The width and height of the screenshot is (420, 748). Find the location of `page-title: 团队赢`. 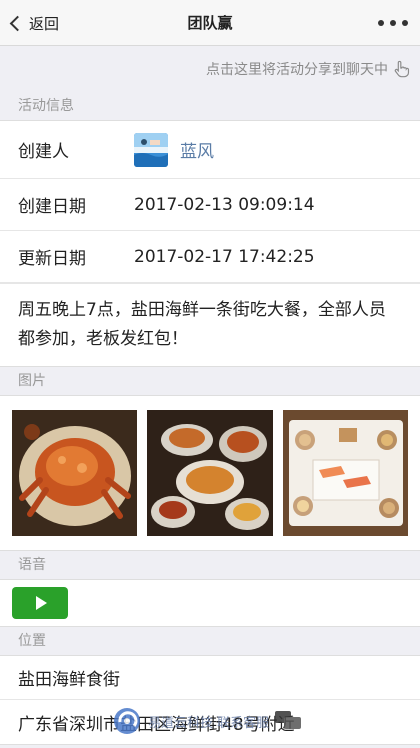

page-title: 团队赢 is located at coordinates (210, 23).